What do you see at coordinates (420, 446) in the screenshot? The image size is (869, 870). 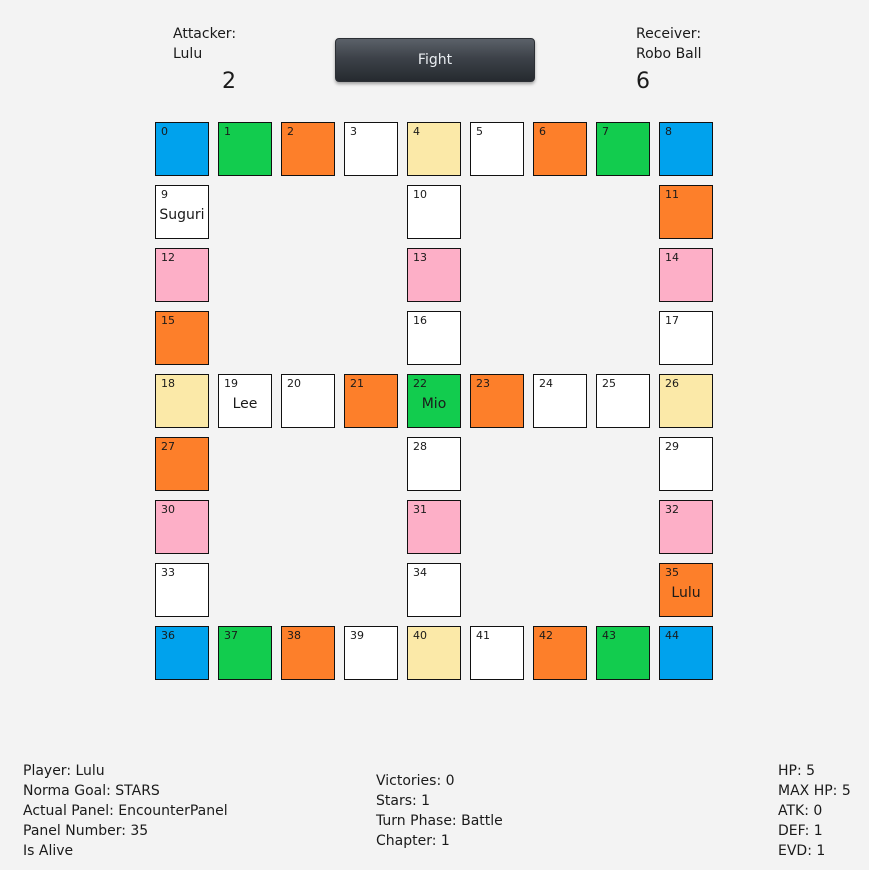 I see `panel-number-label: 28` at bounding box center [420, 446].